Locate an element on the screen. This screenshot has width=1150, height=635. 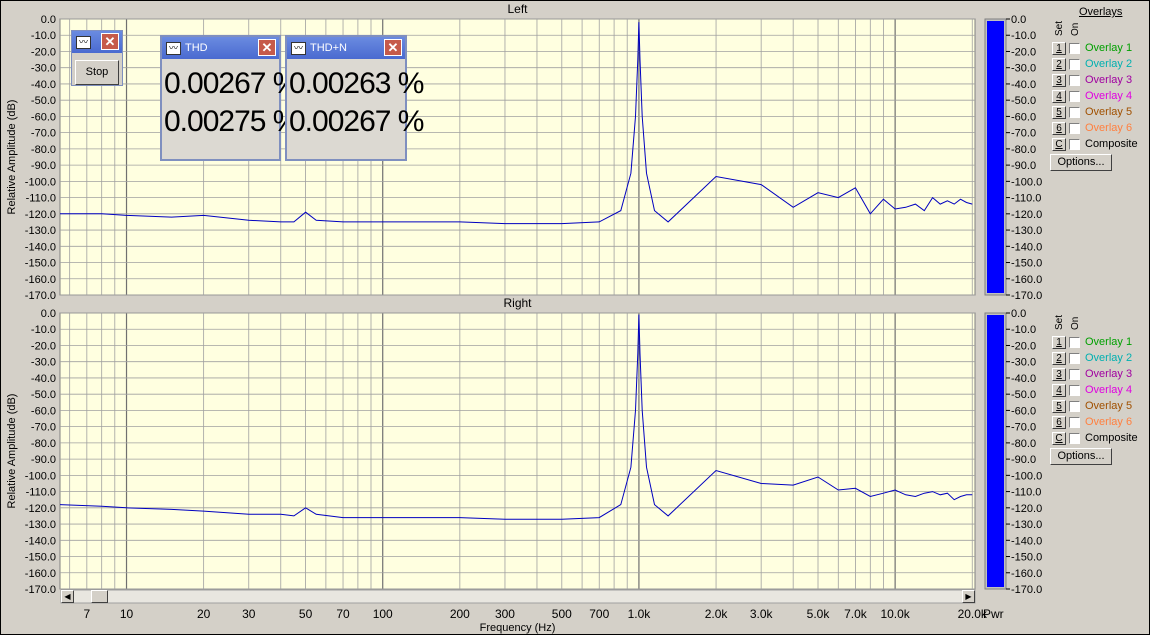
scroll-right-arrow: ▶ is located at coordinates (968, 596).